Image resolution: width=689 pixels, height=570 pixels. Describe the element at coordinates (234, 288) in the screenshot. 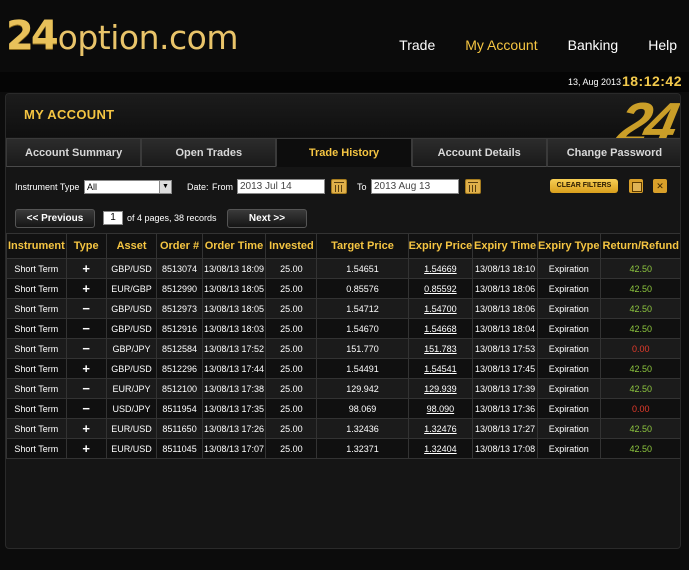

I see `cell-order-time: 13/08/13 18:05` at that location.